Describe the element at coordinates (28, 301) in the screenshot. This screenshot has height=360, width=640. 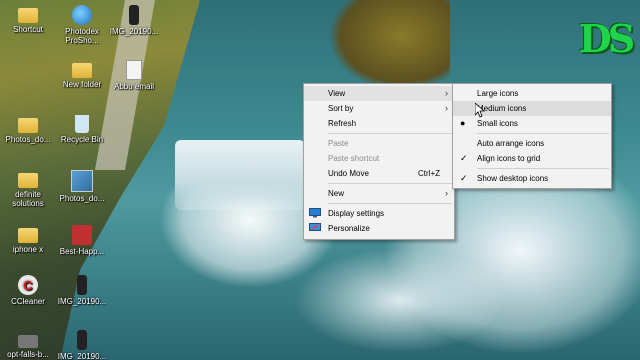
I see `desktop-icon-label: CCleaner` at that location.